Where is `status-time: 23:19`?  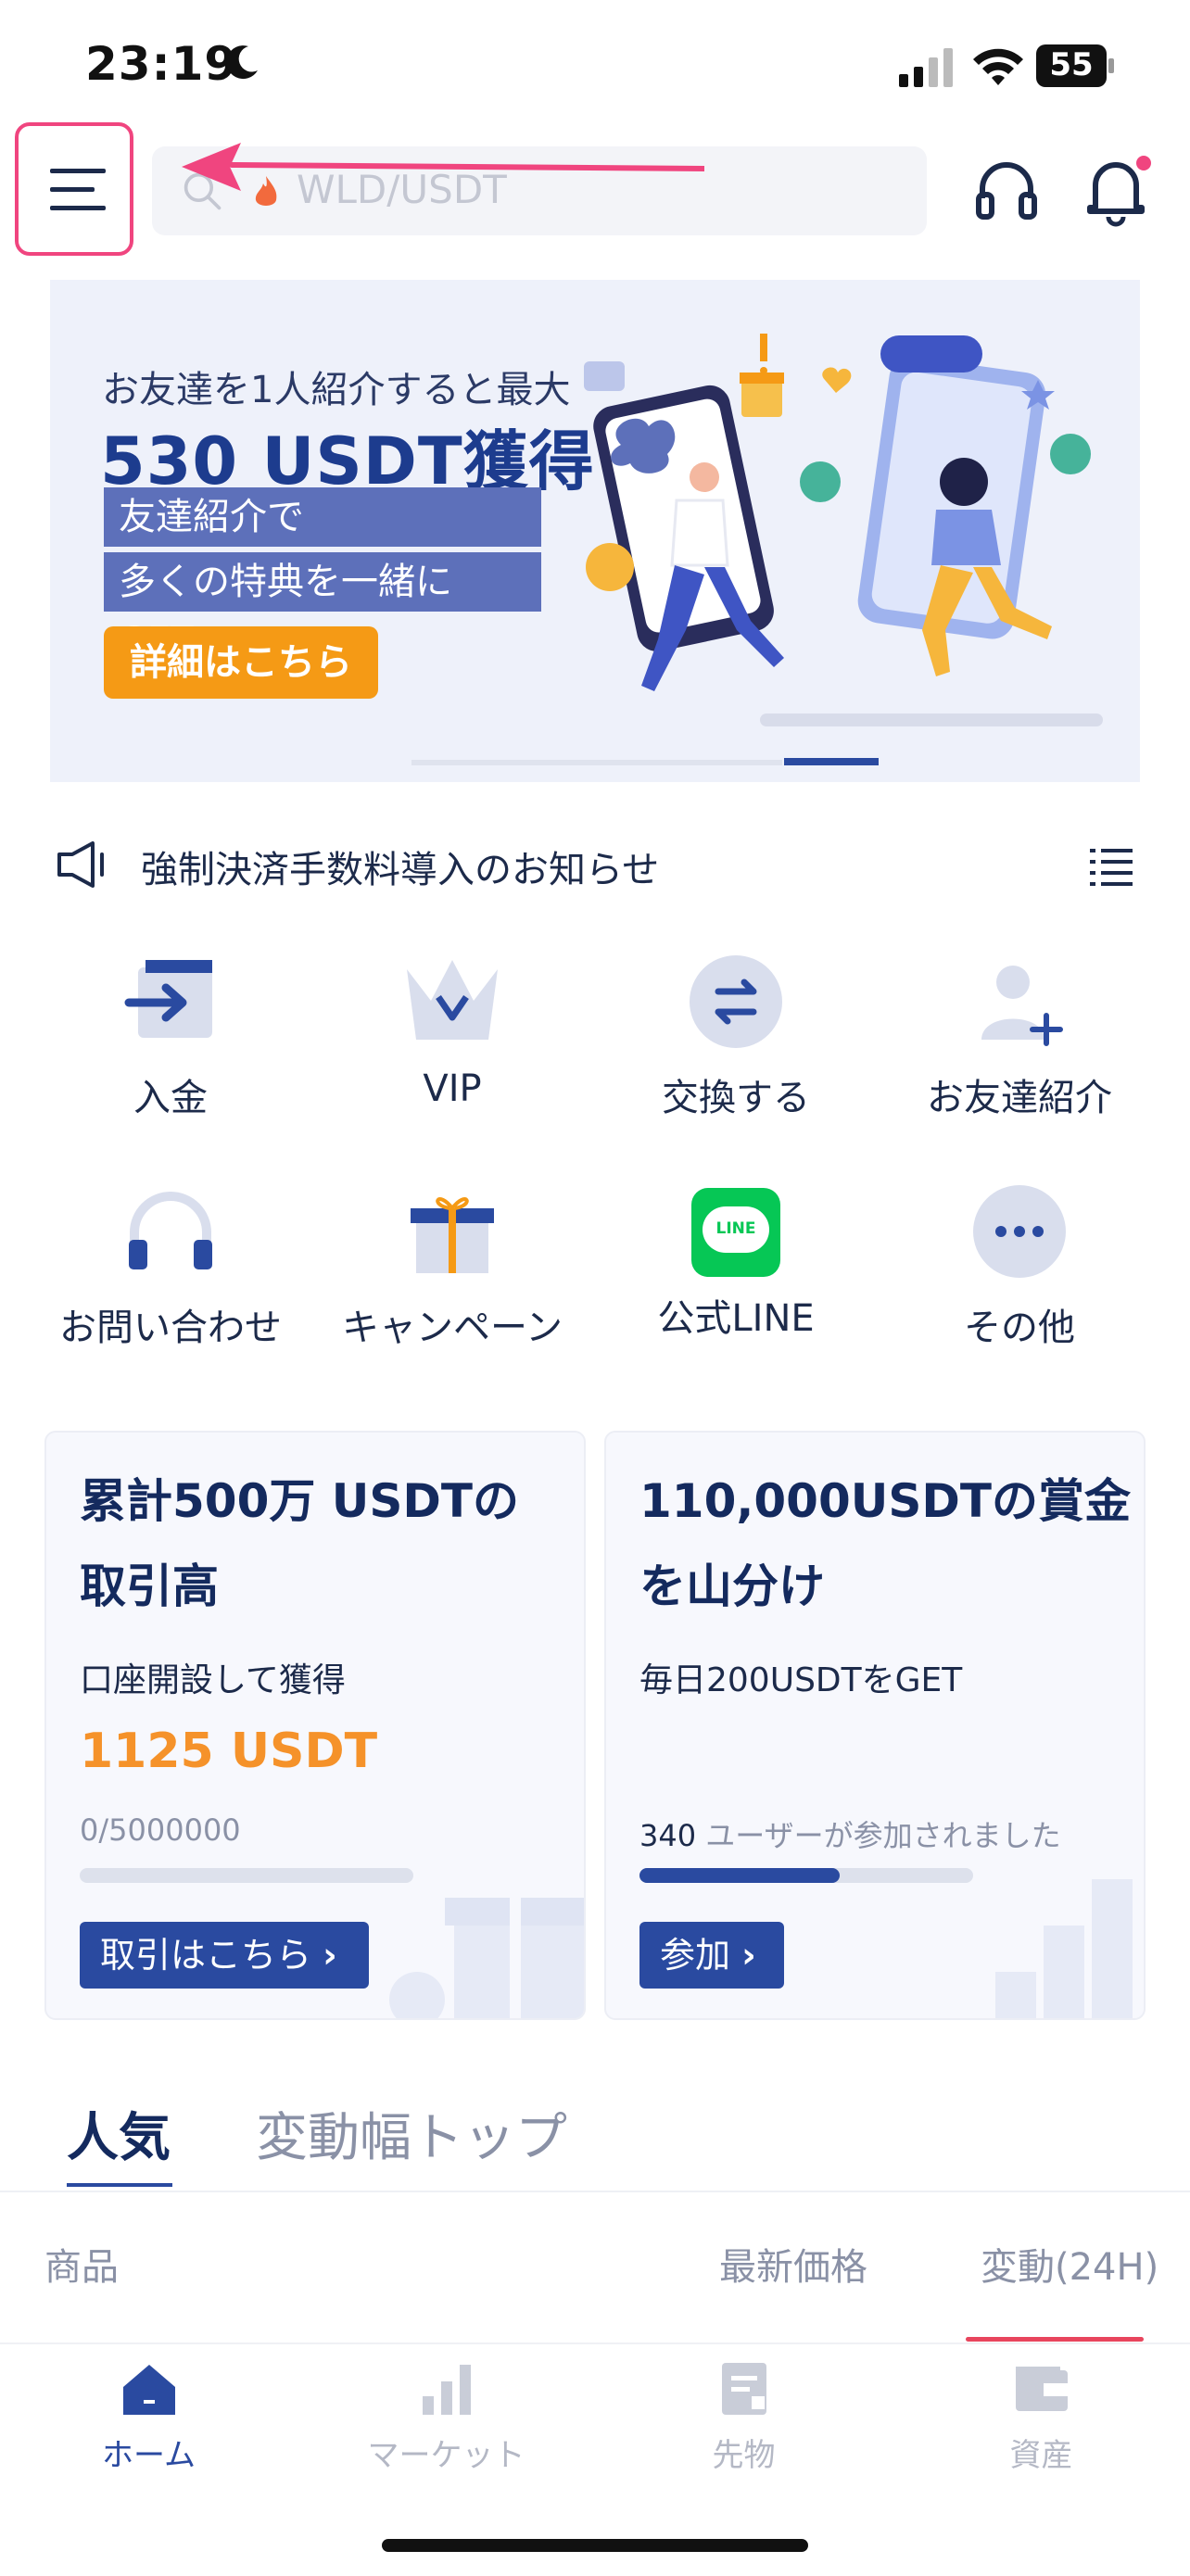
status-time: 23:19 is located at coordinates (161, 64).